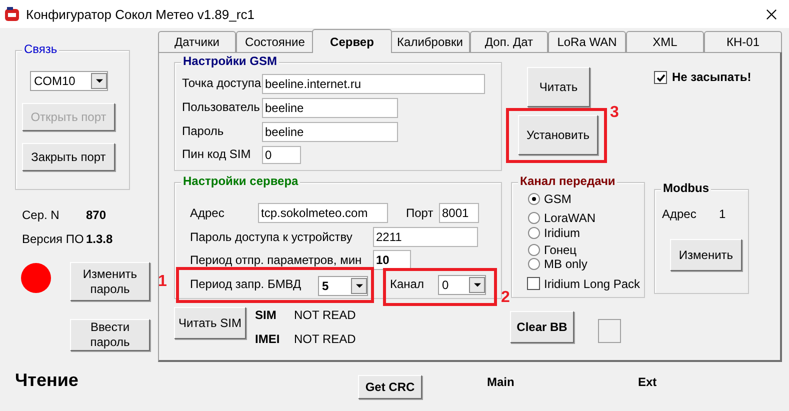 This screenshot has width=789, height=411. Describe the element at coordinates (373, 84) in the screenshot. I see `text-field: beeline.internet.ru` at that location.